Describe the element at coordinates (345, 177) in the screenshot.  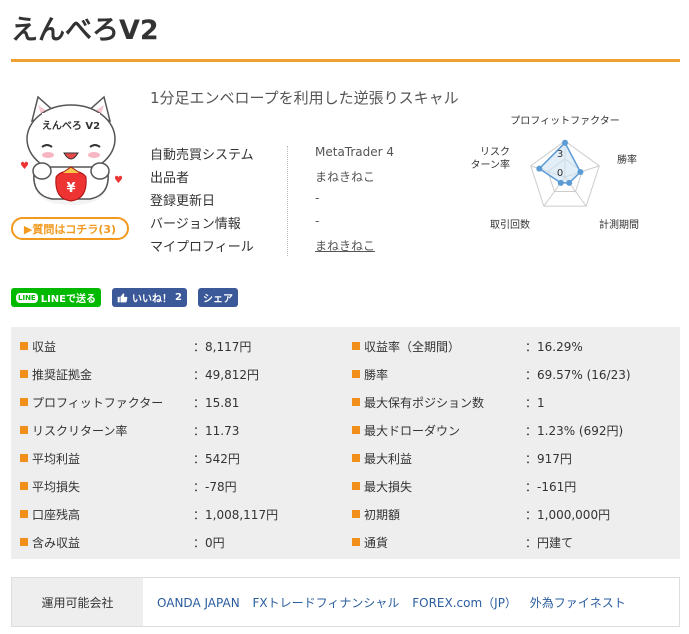
I see `info-value: まねきねこ` at that location.